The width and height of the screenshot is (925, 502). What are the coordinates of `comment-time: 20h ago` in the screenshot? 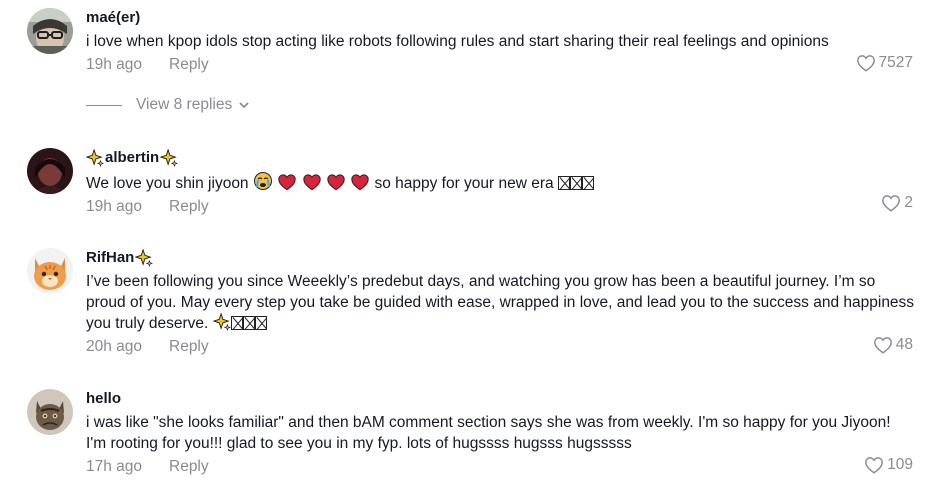 It's located at (114, 346).